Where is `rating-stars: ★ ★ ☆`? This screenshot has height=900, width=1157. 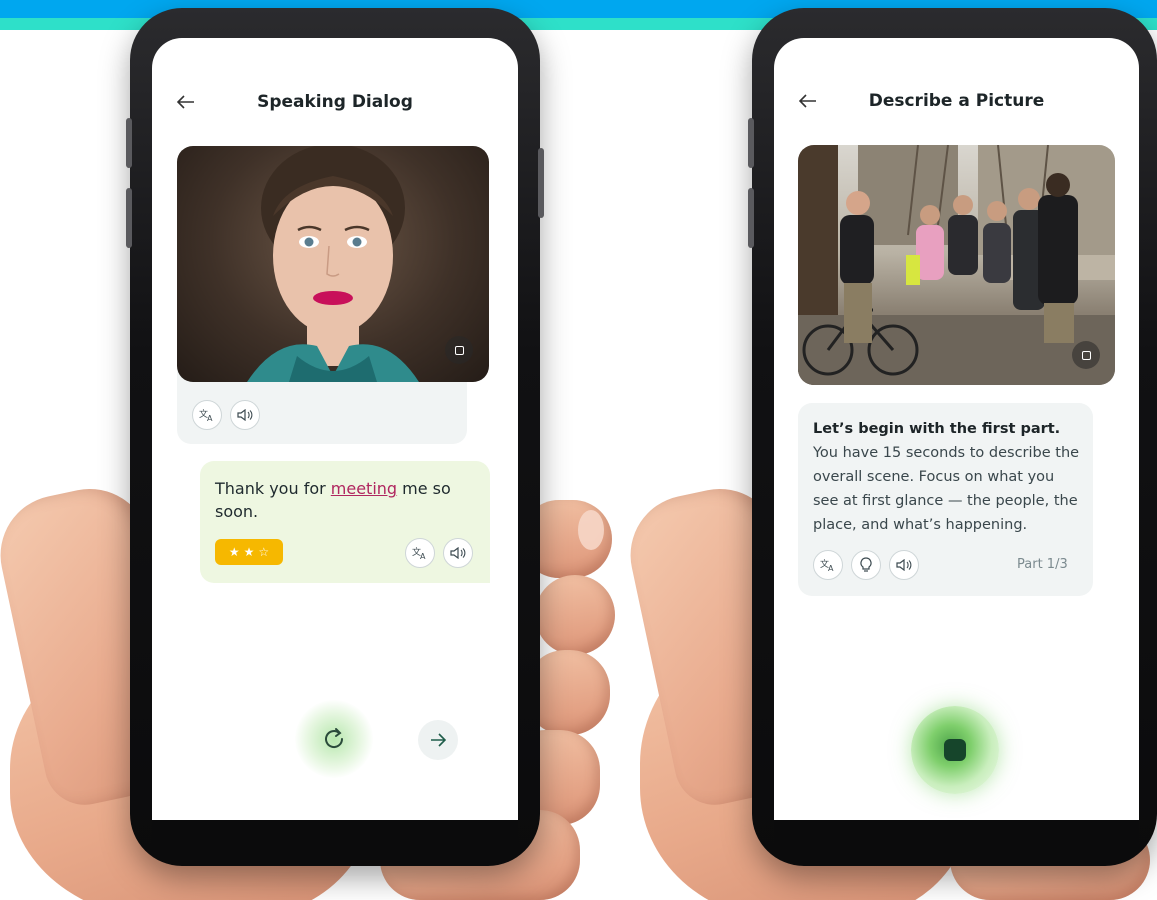
rating-stars: ★ ★ ☆ is located at coordinates (249, 552).